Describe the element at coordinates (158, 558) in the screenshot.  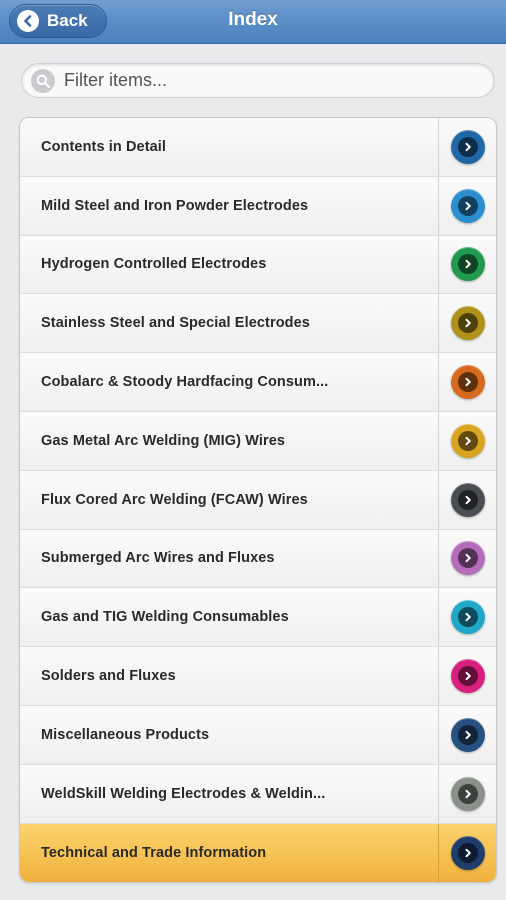
I see `list-item-label: Submerged Arc Wires and Fluxes` at that location.